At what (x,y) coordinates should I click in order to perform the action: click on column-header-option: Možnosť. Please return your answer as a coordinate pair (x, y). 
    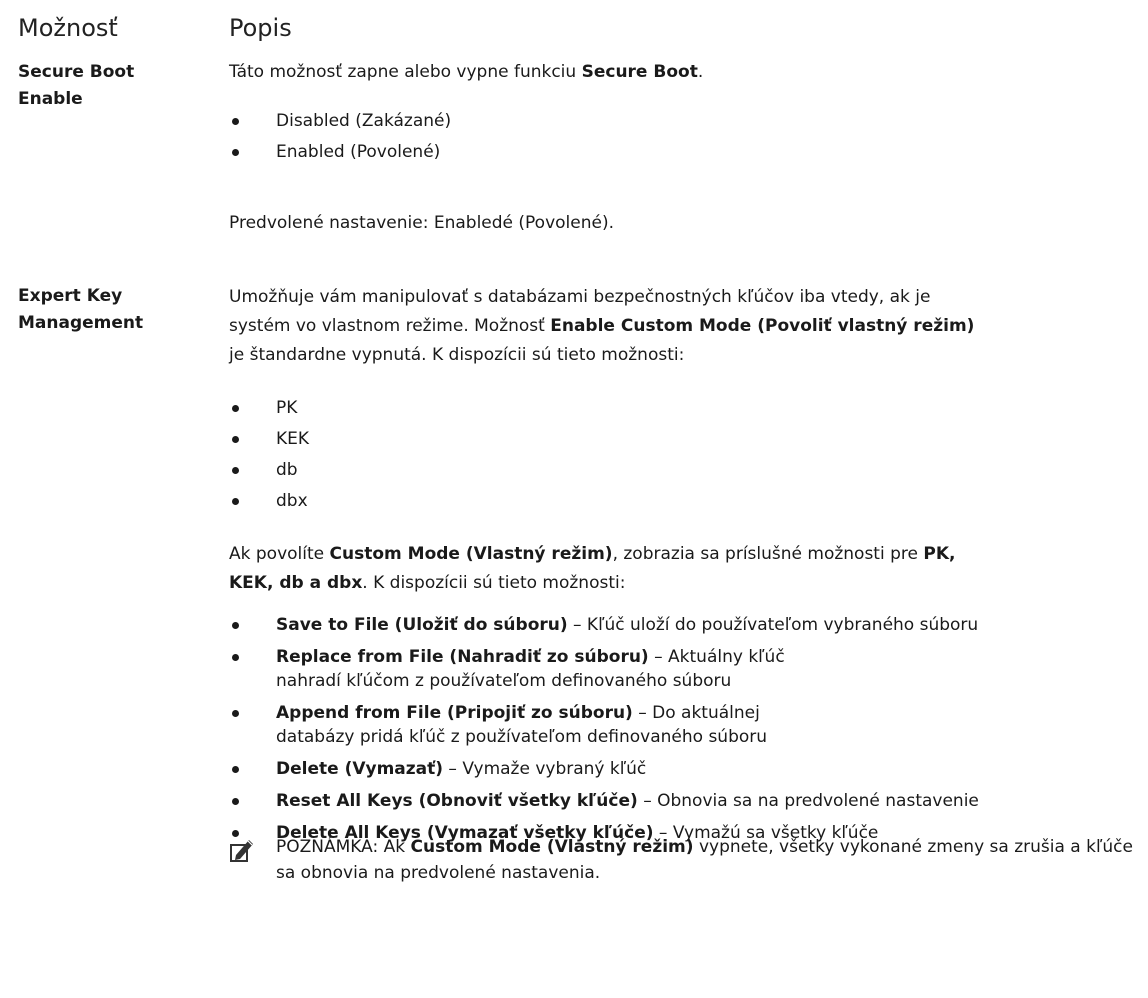
    Looking at the image, I should click on (68, 28).